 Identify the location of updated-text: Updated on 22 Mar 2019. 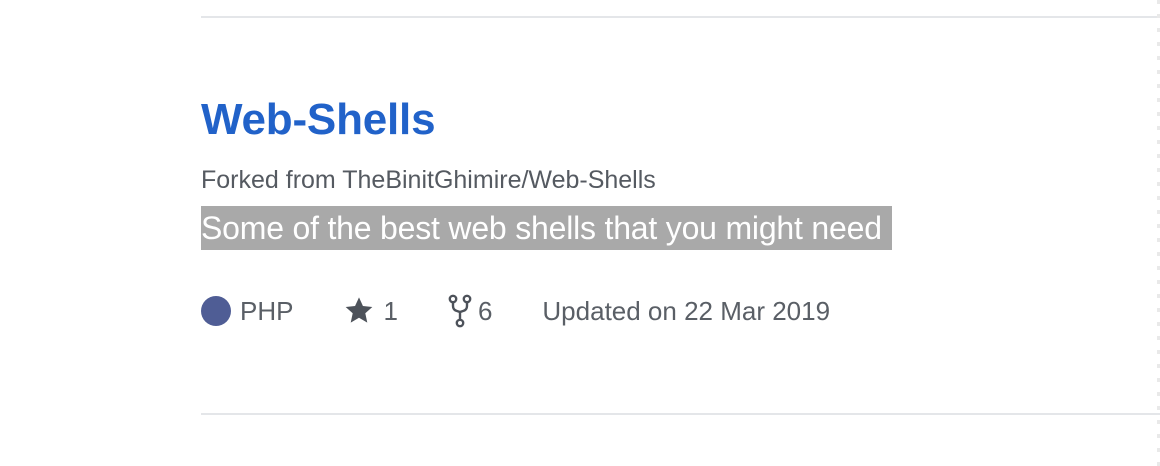
(686, 311).